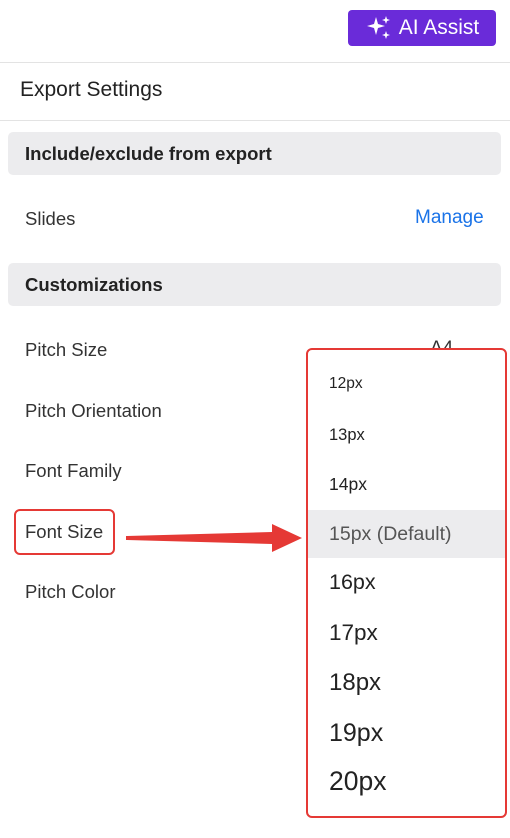  I want to click on dropdown-option: 13px, so click(406, 435).